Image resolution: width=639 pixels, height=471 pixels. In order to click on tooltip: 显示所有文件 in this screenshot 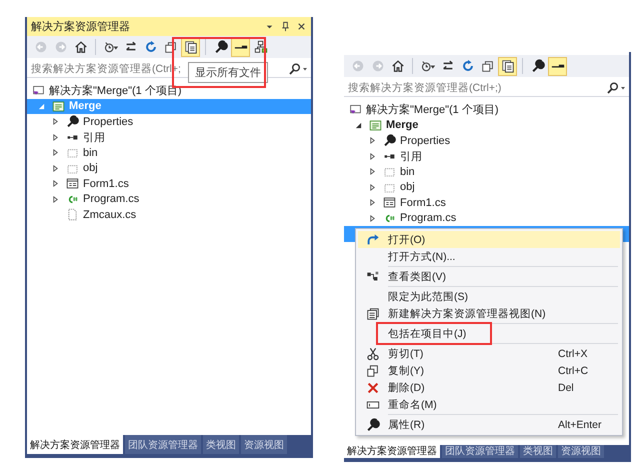, I will do `click(228, 72)`.